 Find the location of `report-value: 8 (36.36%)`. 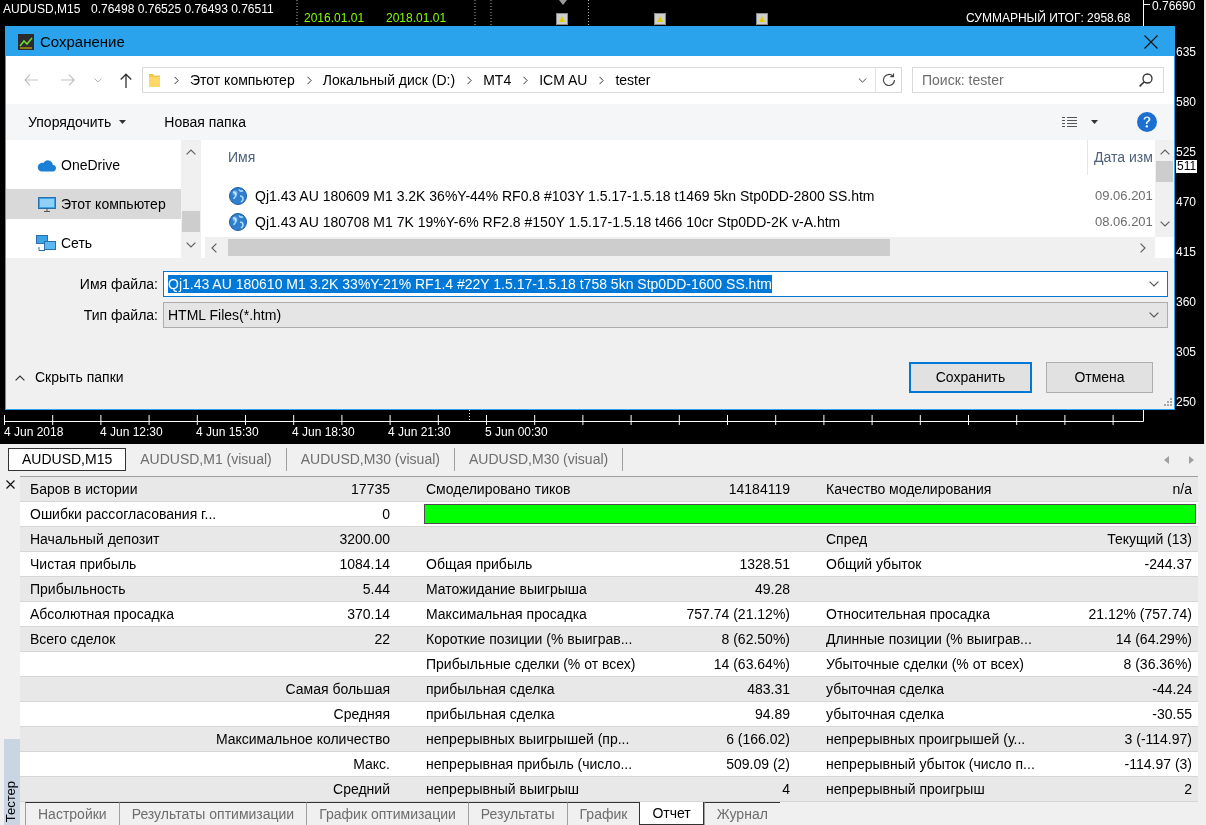

report-value: 8 (36.36%) is located at coordinates (1157, 664).